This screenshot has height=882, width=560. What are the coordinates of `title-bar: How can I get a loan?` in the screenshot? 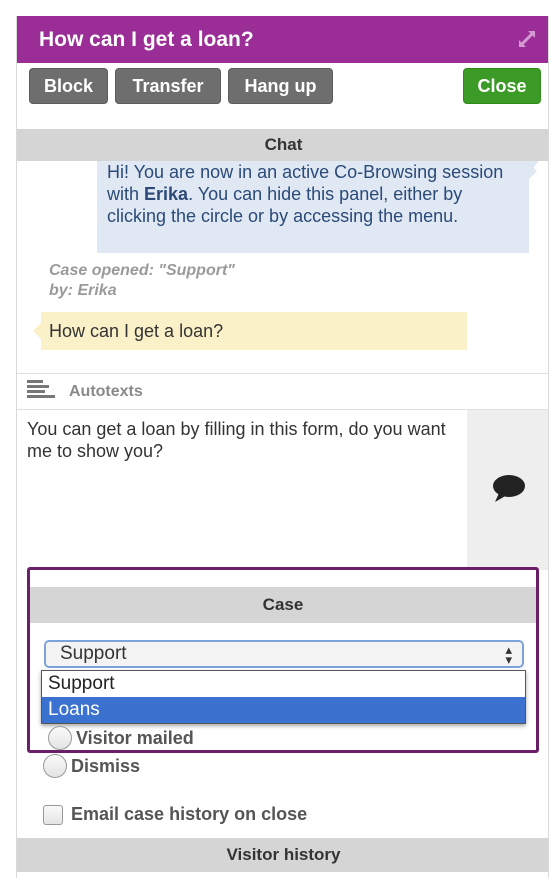 It's located at (282, 39).